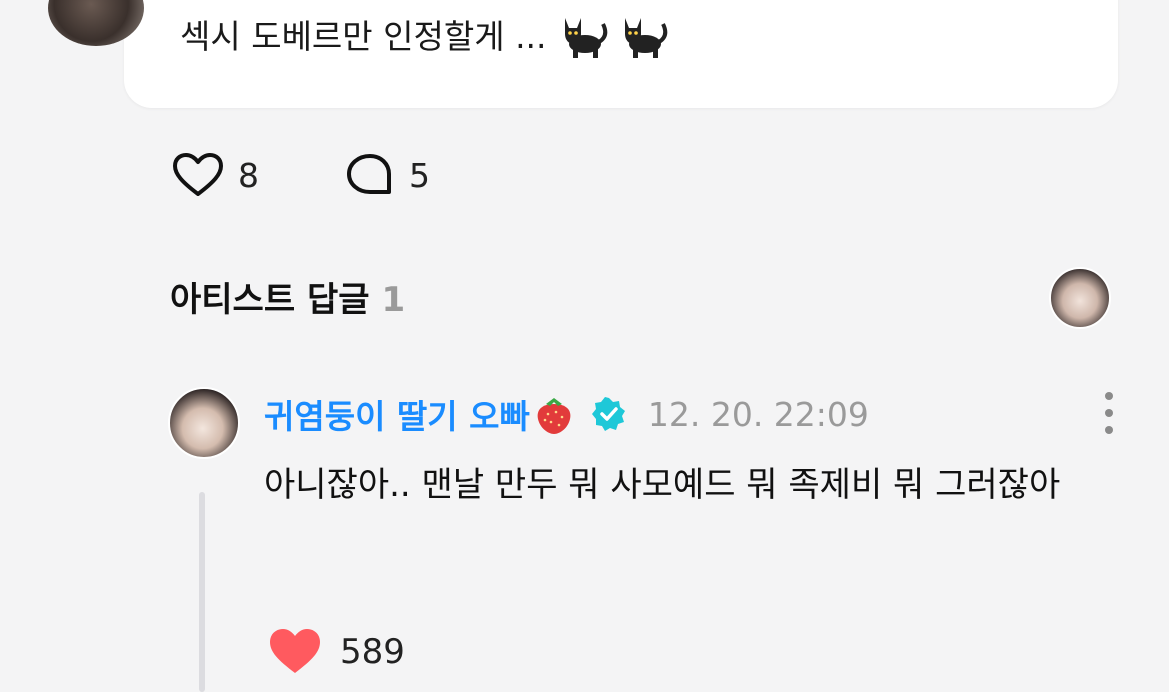  What do you see at coordinates (554, 416) in the screenshot?
I see `strawberry-emoji-icon` at bounding box center [554, 416].